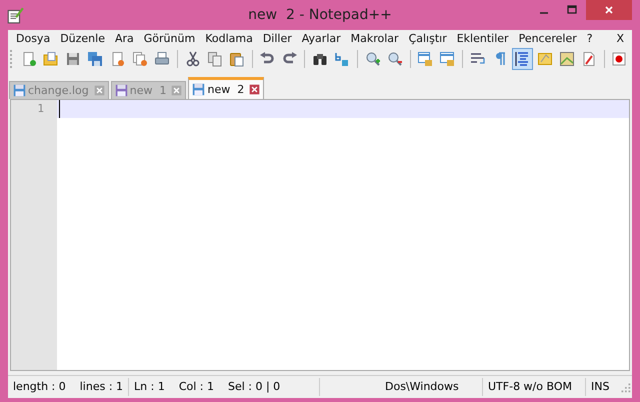  Describe the element at coordinates (375, 38) in the screenshot. I see `menu-item: Makrolar` at that location.